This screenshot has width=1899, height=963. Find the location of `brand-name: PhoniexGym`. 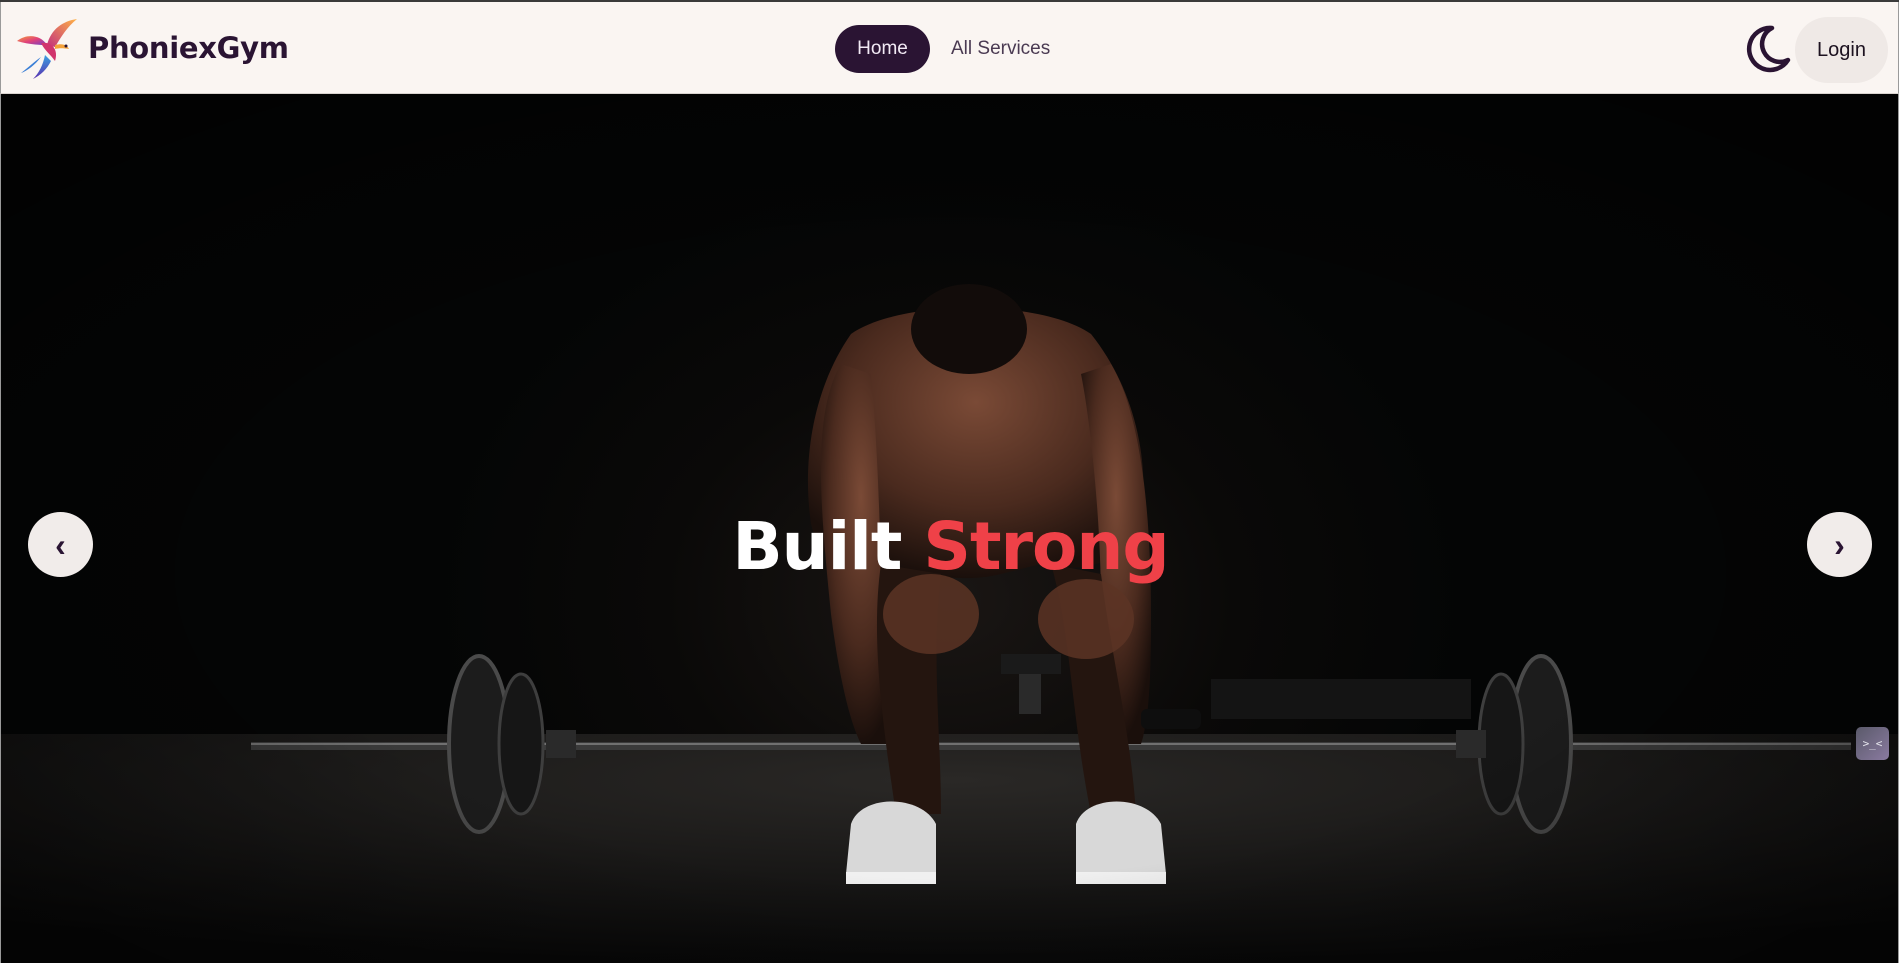

brand-name: PhoniexGym is located at coordinates (188, 48).